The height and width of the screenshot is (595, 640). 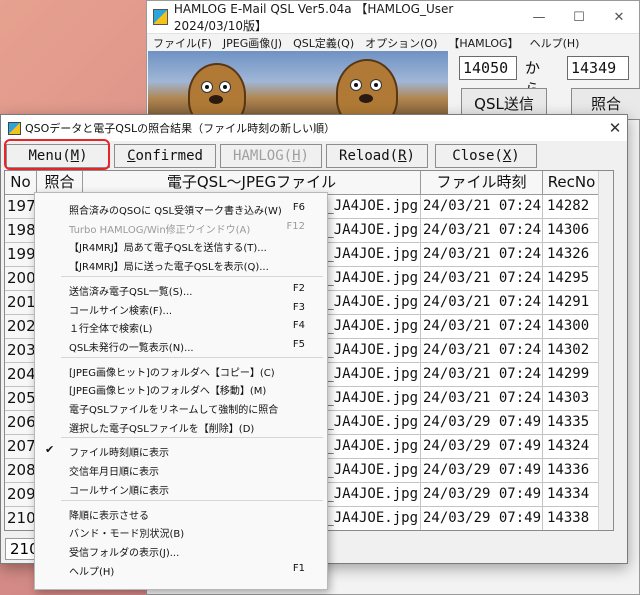 What do you see at coordinates (271, 156) in the screenshot?
I see `hamlog-button: HAMLOG(H)` at bounding box center [271, 156].